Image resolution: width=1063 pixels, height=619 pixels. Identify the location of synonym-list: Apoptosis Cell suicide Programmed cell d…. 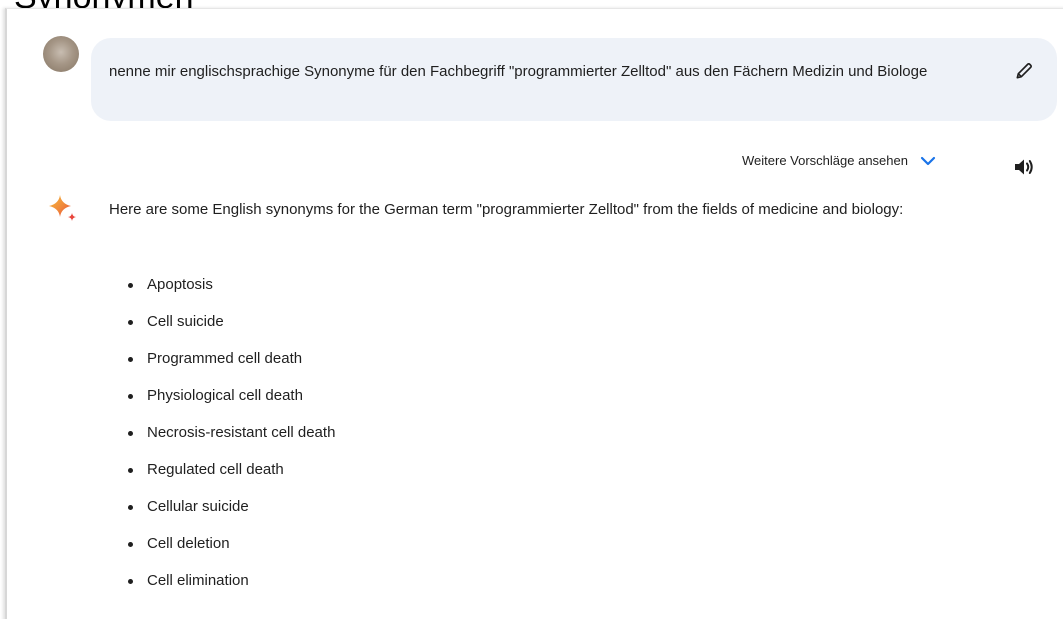
(231, 440).